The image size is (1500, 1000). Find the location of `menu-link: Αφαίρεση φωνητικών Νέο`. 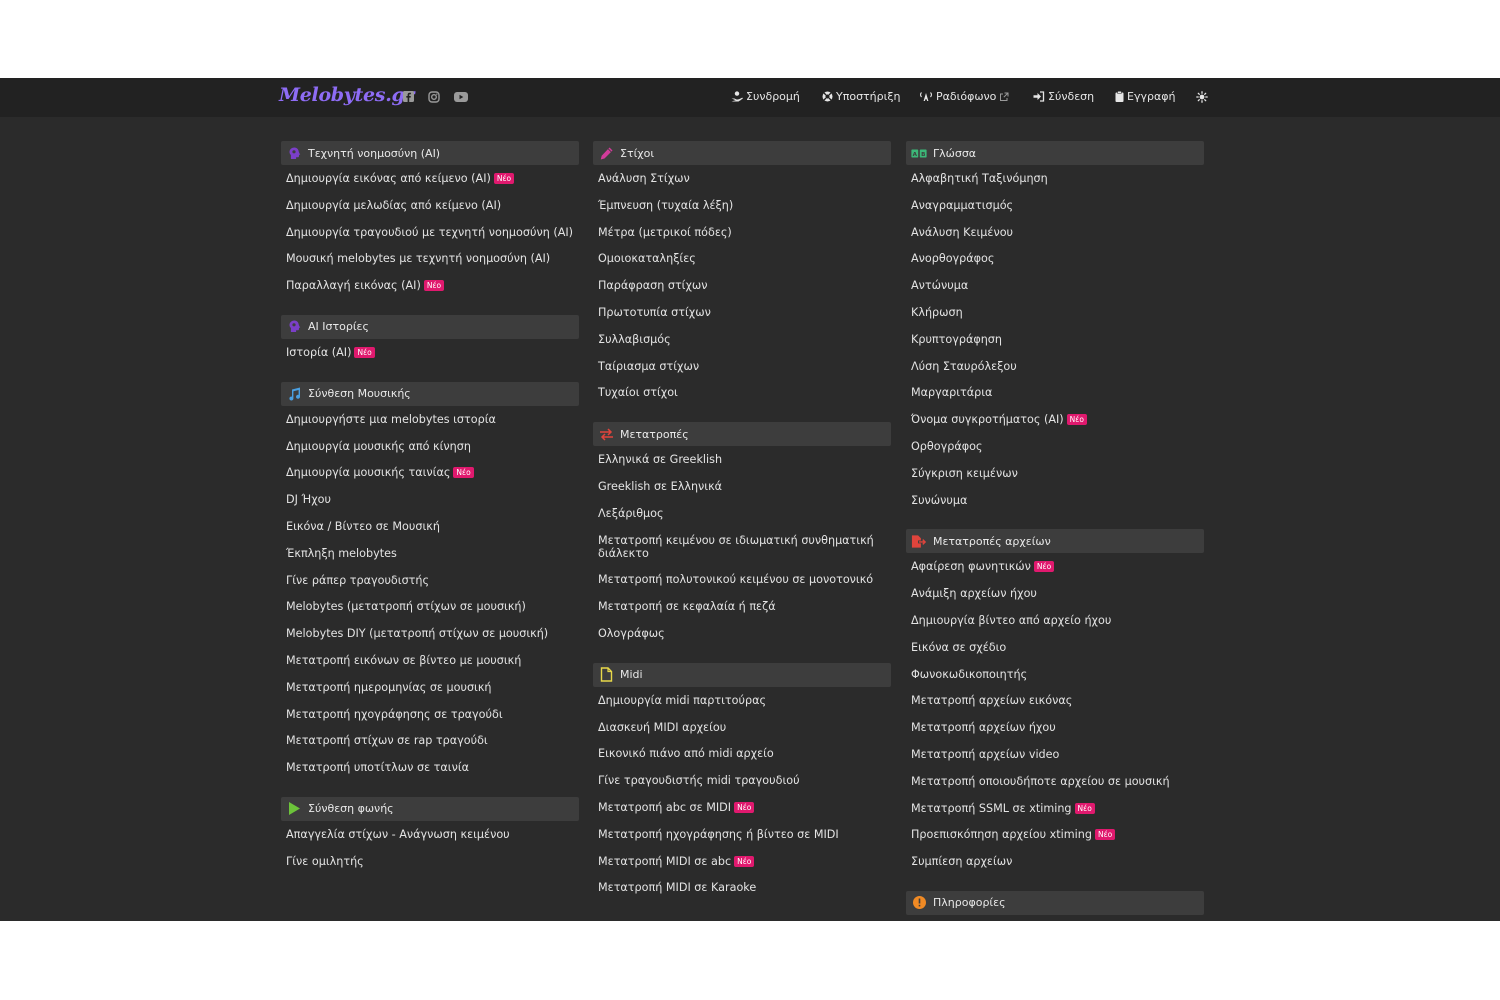

menu-link: Αφαίρεση φωνητικών Νέο is located at coordinates (1057, 567).